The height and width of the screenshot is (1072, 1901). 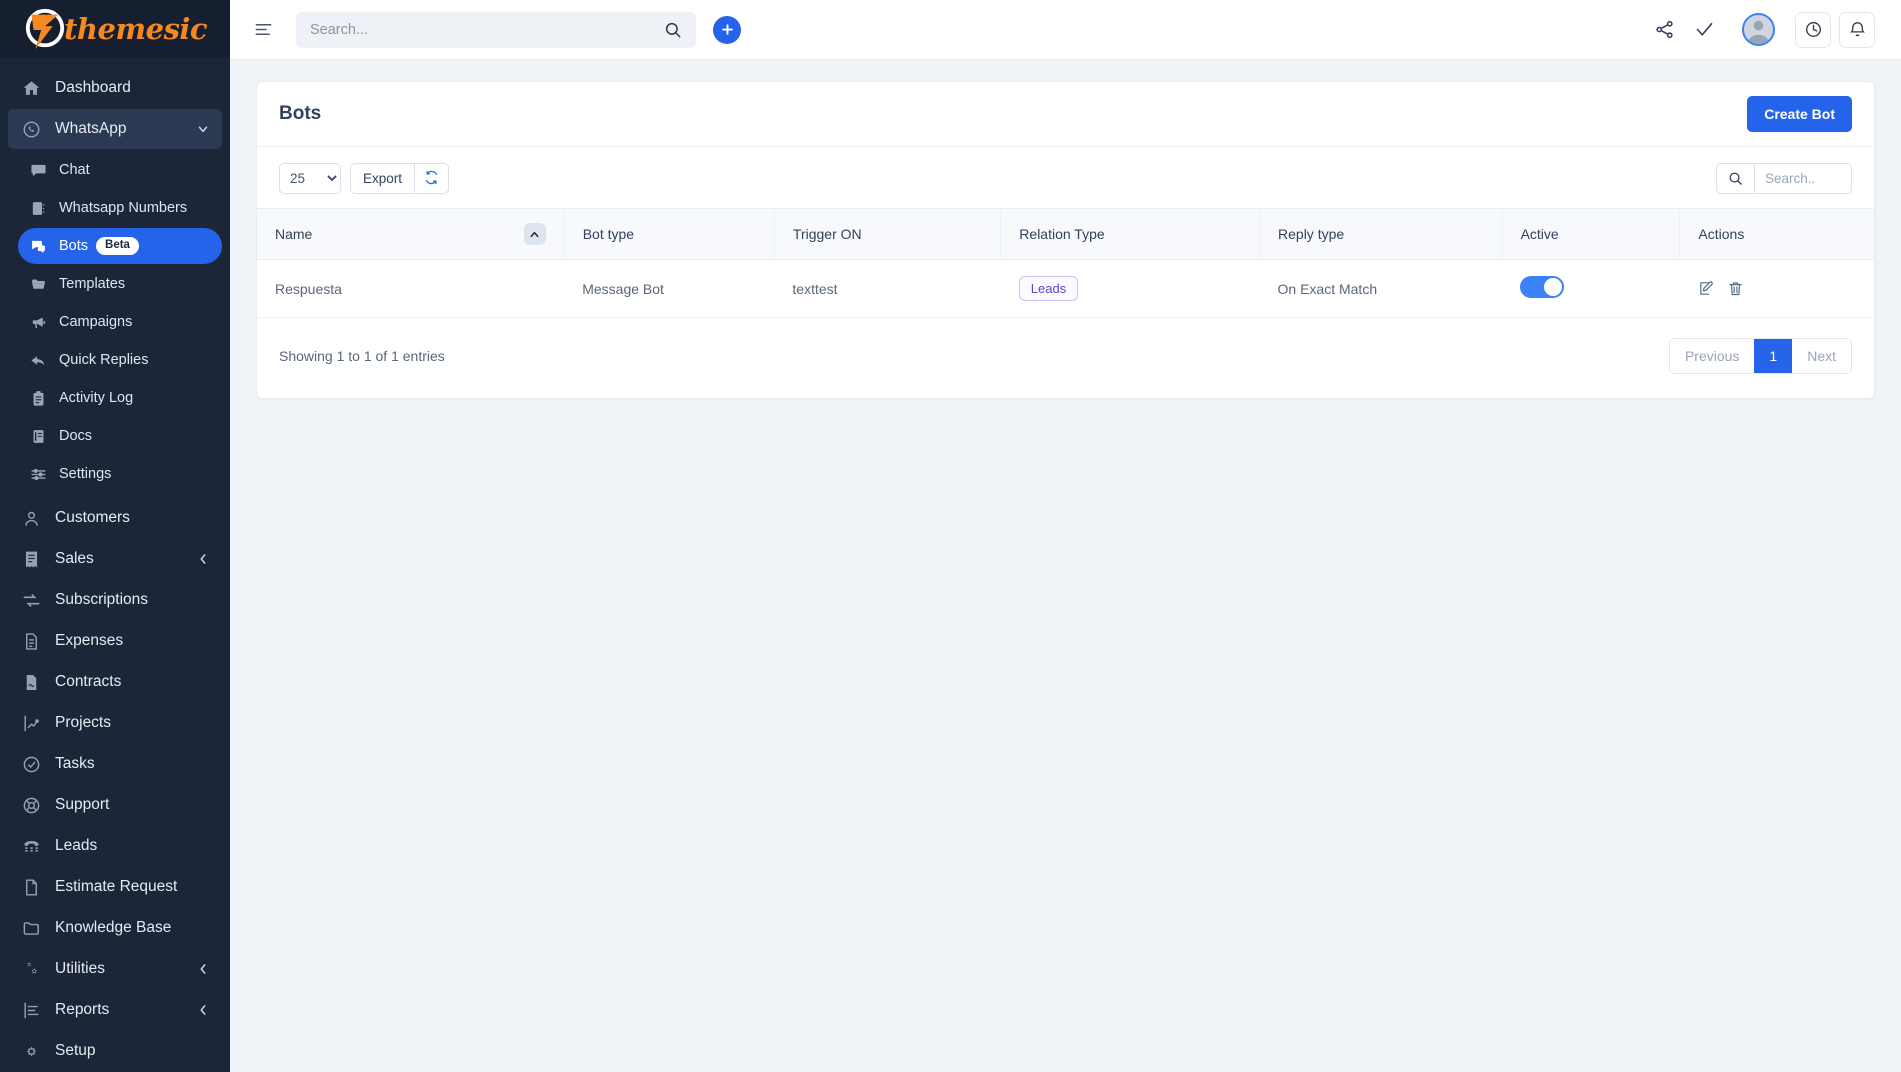 What do you see at coordinates (115, 682) in the screenshot?
I see `sidebar-item-contracts: Contracts` at bounding box center [115, 682].